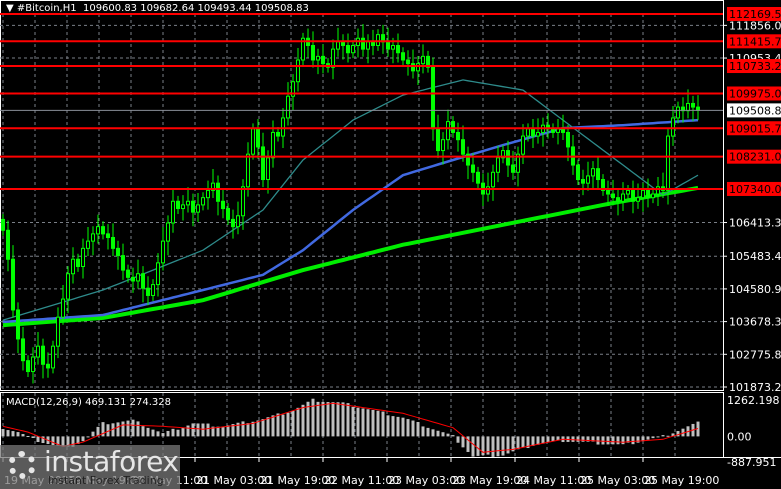 This screenshot has height=489, width=781. I want to click on logo-tagline: Instant Forex Trading, so click(106, 480).